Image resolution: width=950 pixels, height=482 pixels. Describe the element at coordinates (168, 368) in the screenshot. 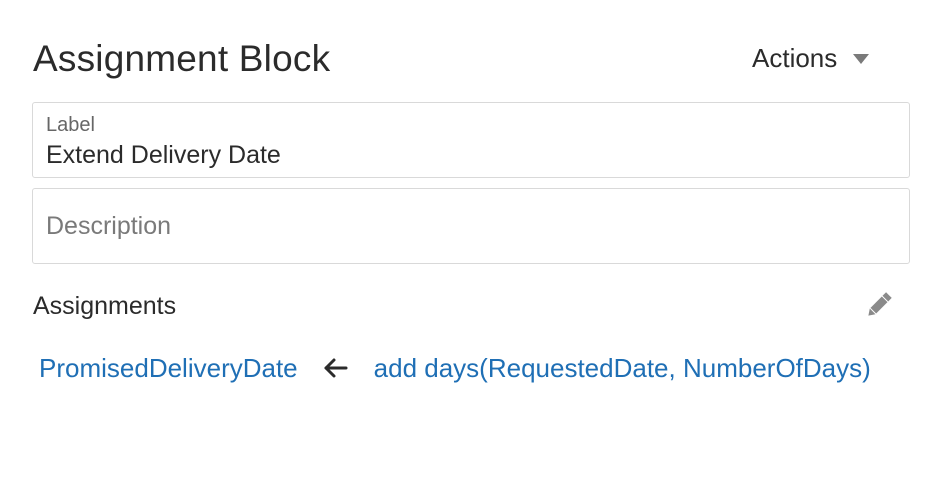

I see `assignment-target-link: PromisedDeliveryDate` at that location.